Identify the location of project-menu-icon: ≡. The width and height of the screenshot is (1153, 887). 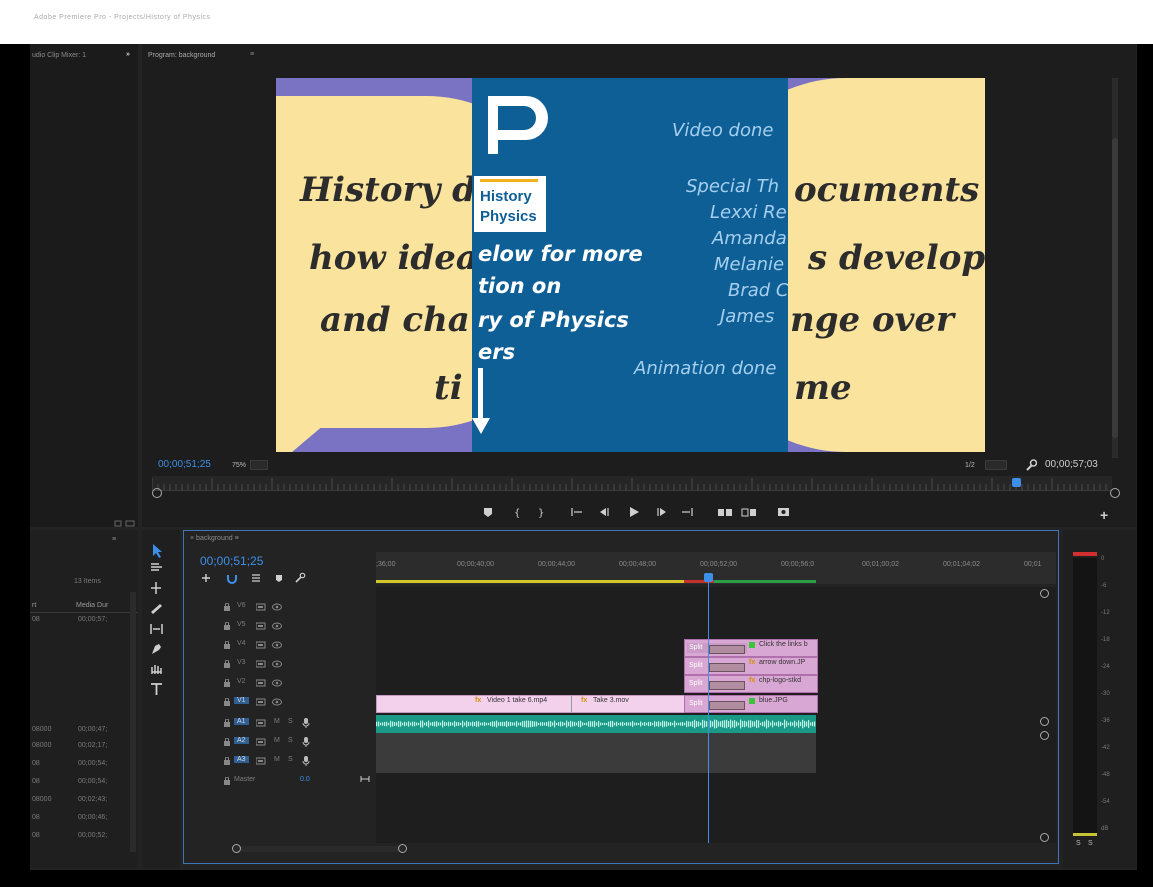
(114, 539).